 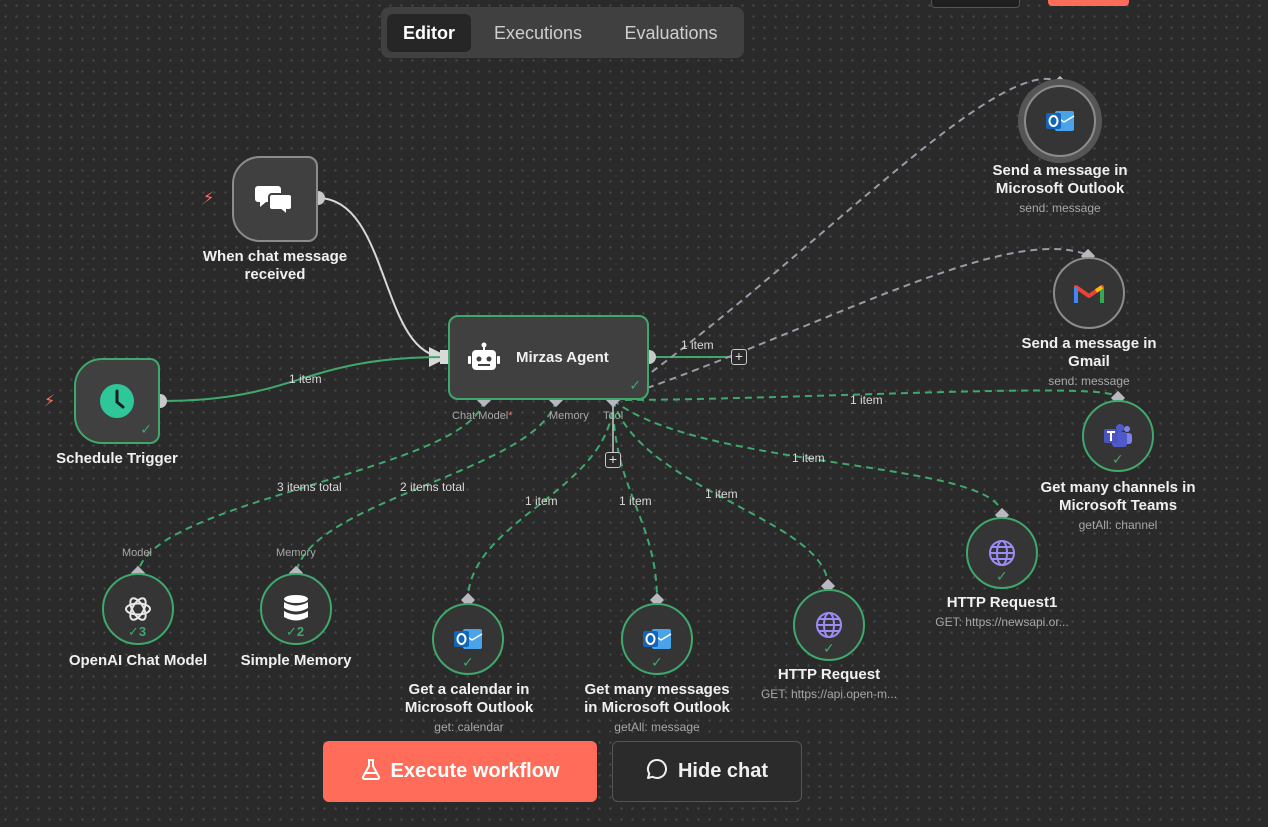 I want to click on run-count: ✓3, so click(x=137, y=631).